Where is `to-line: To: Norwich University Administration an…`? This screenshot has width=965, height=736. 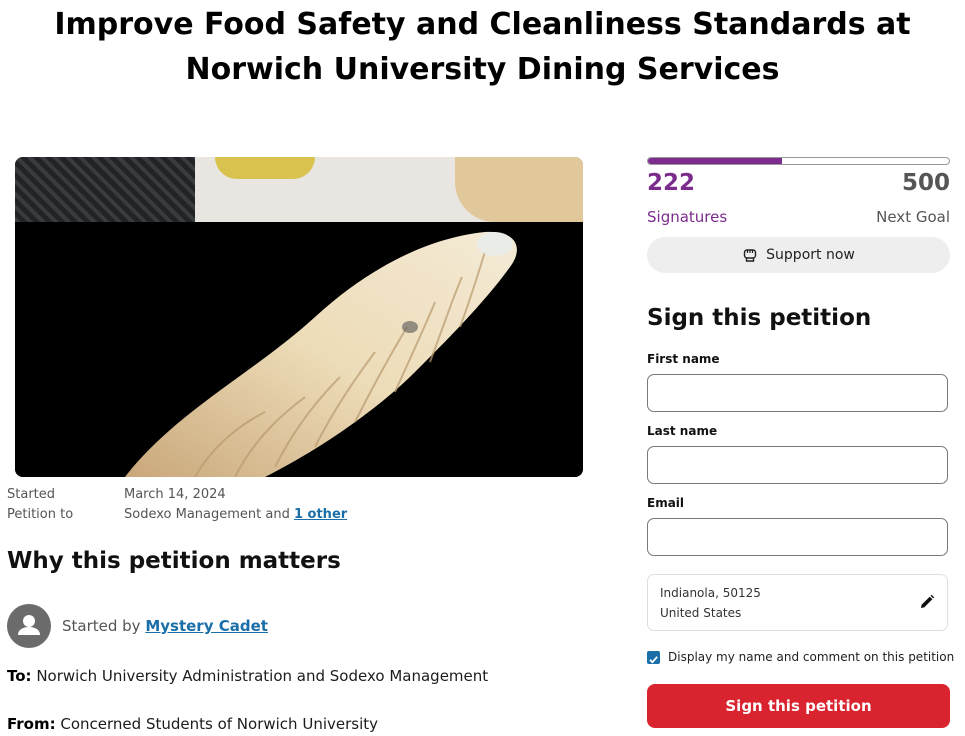 to-line: To: Norwich University Administration an… is located at coordinates (247, 676).